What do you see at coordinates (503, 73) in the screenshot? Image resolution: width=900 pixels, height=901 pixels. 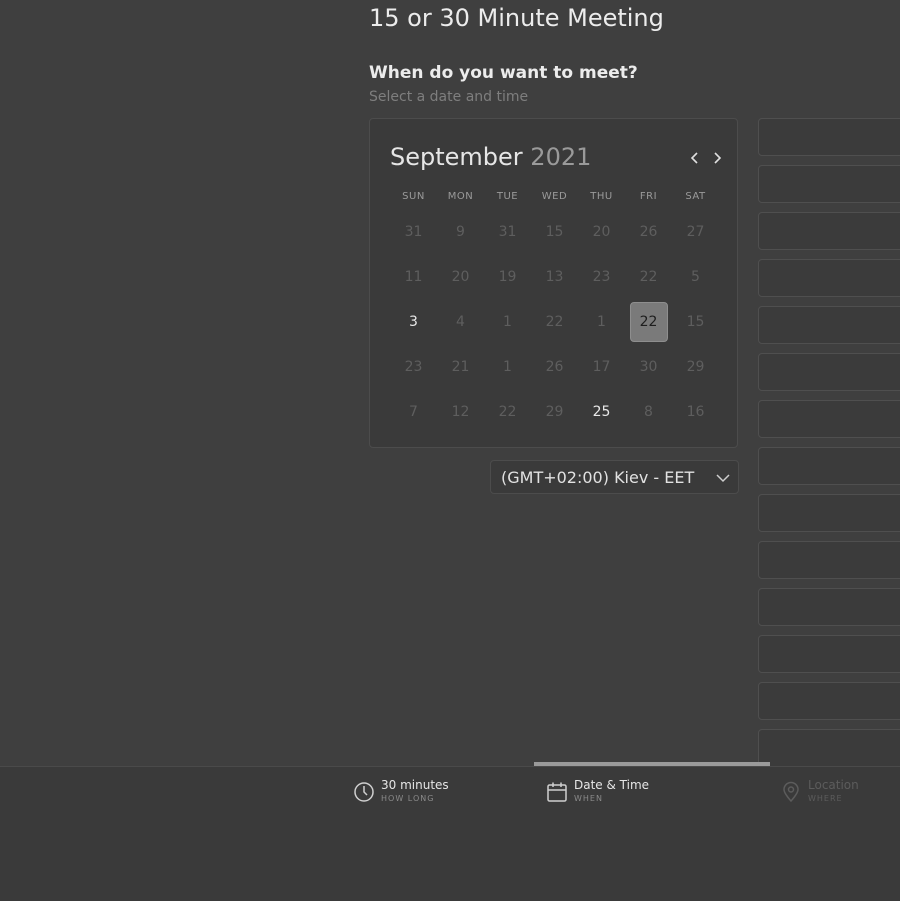 I see `when-question: When do you want to meet?` at bounding box center [503, 73].